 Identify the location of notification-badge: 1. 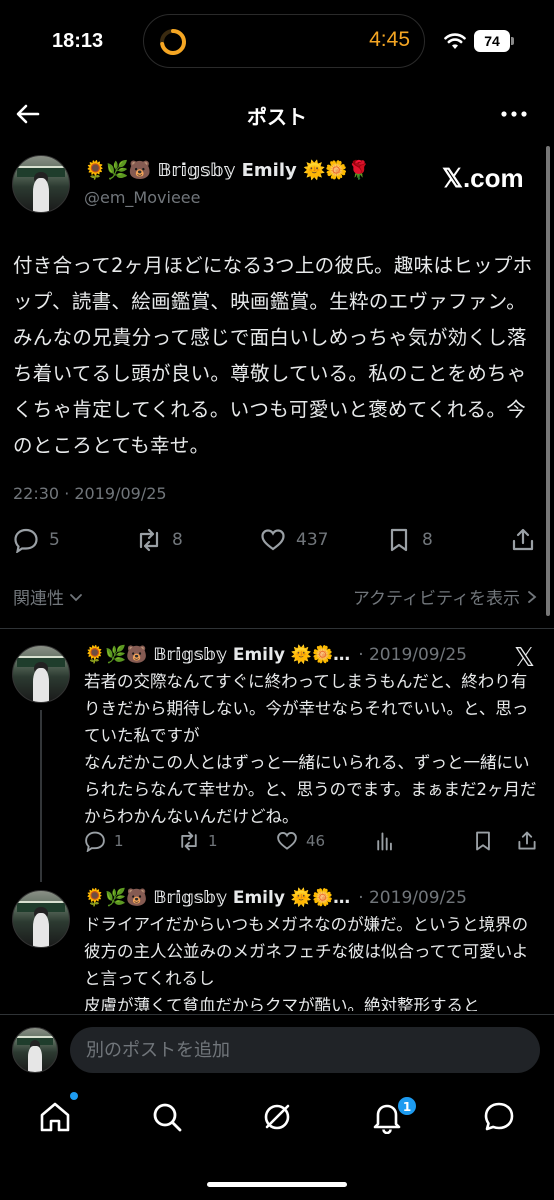
(407, 1106).